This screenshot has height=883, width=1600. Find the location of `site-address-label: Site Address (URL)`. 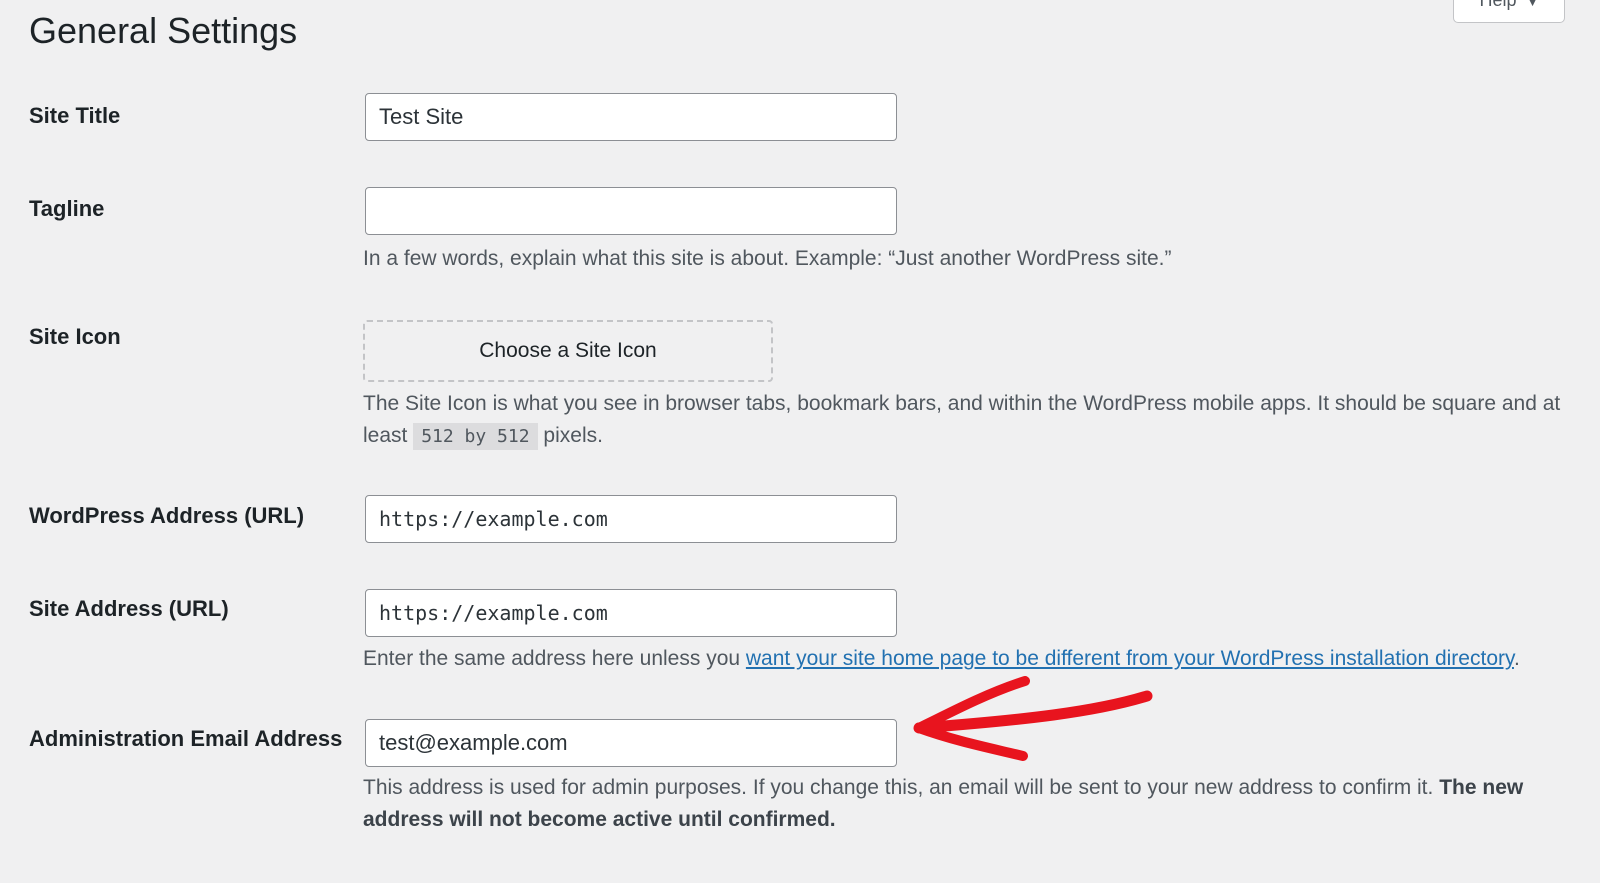

site-address-label: Site Address (URL) is located at coordinates (129, 608).